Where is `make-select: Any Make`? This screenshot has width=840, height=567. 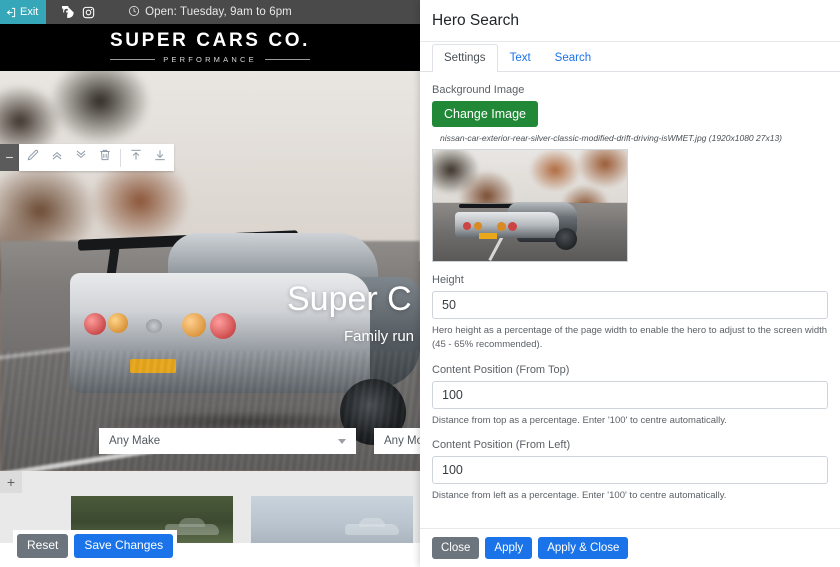
make-select: Any Make is located at coordinates (227, 441).